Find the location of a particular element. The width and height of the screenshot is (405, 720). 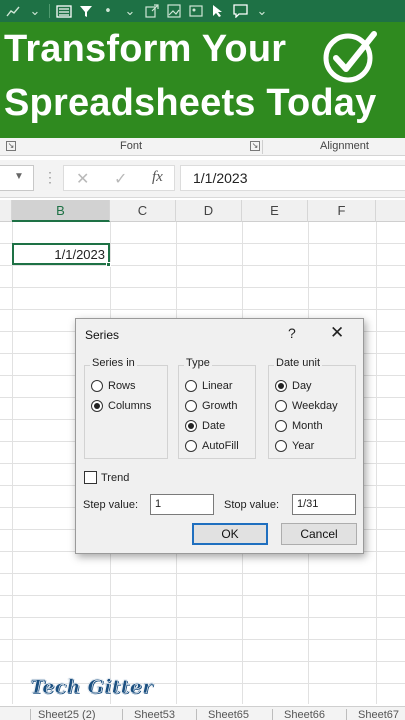

radio-linear-label: Linear is located at coordinates (217, 386).